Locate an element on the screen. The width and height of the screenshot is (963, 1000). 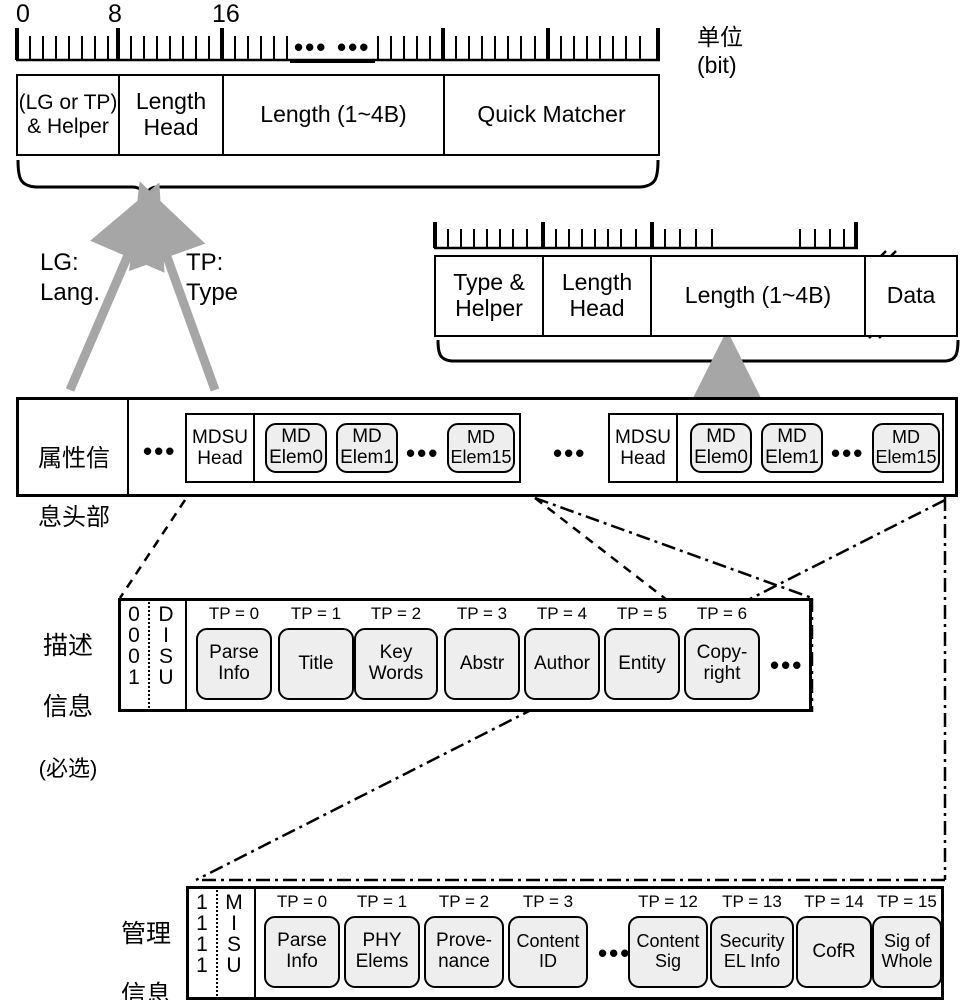
descriptive-su-divider is located at coordinates (186, 655).